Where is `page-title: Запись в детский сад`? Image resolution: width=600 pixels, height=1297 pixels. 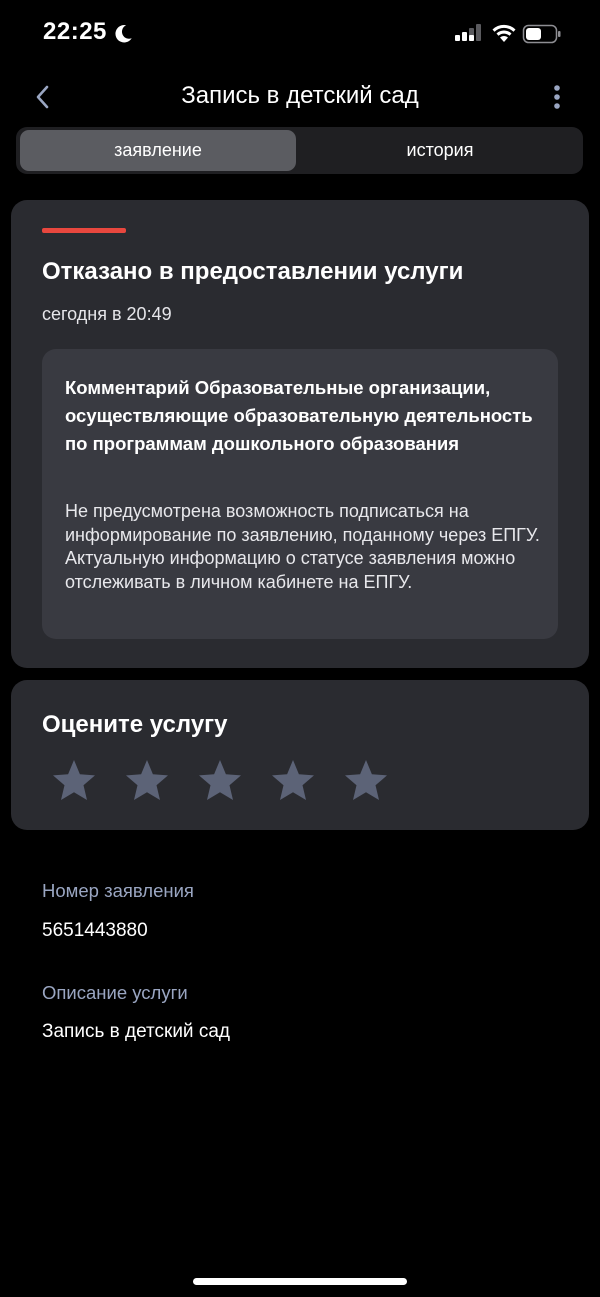
page-title: Запись в детский сад is located at coordinates (300, 95).